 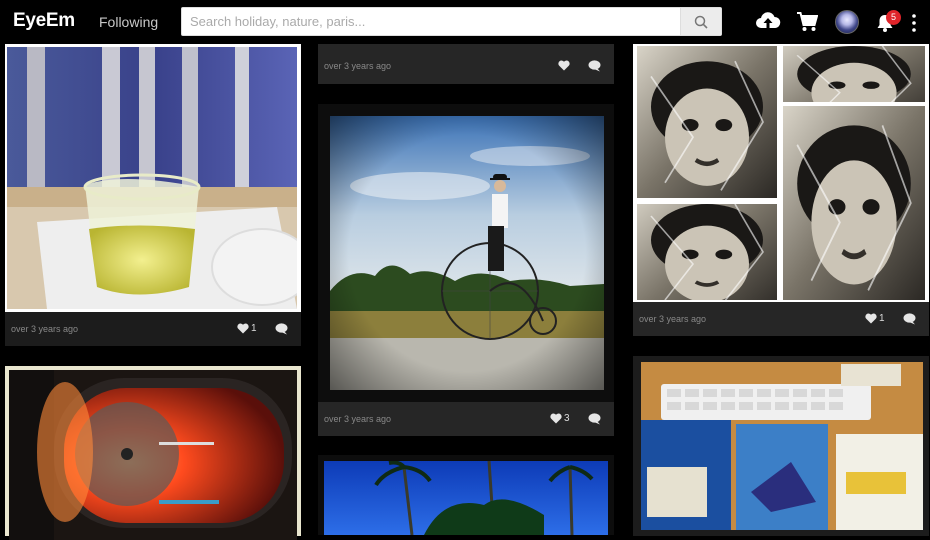 I want to click on photo-books-desk, so click(x=782, y=446).